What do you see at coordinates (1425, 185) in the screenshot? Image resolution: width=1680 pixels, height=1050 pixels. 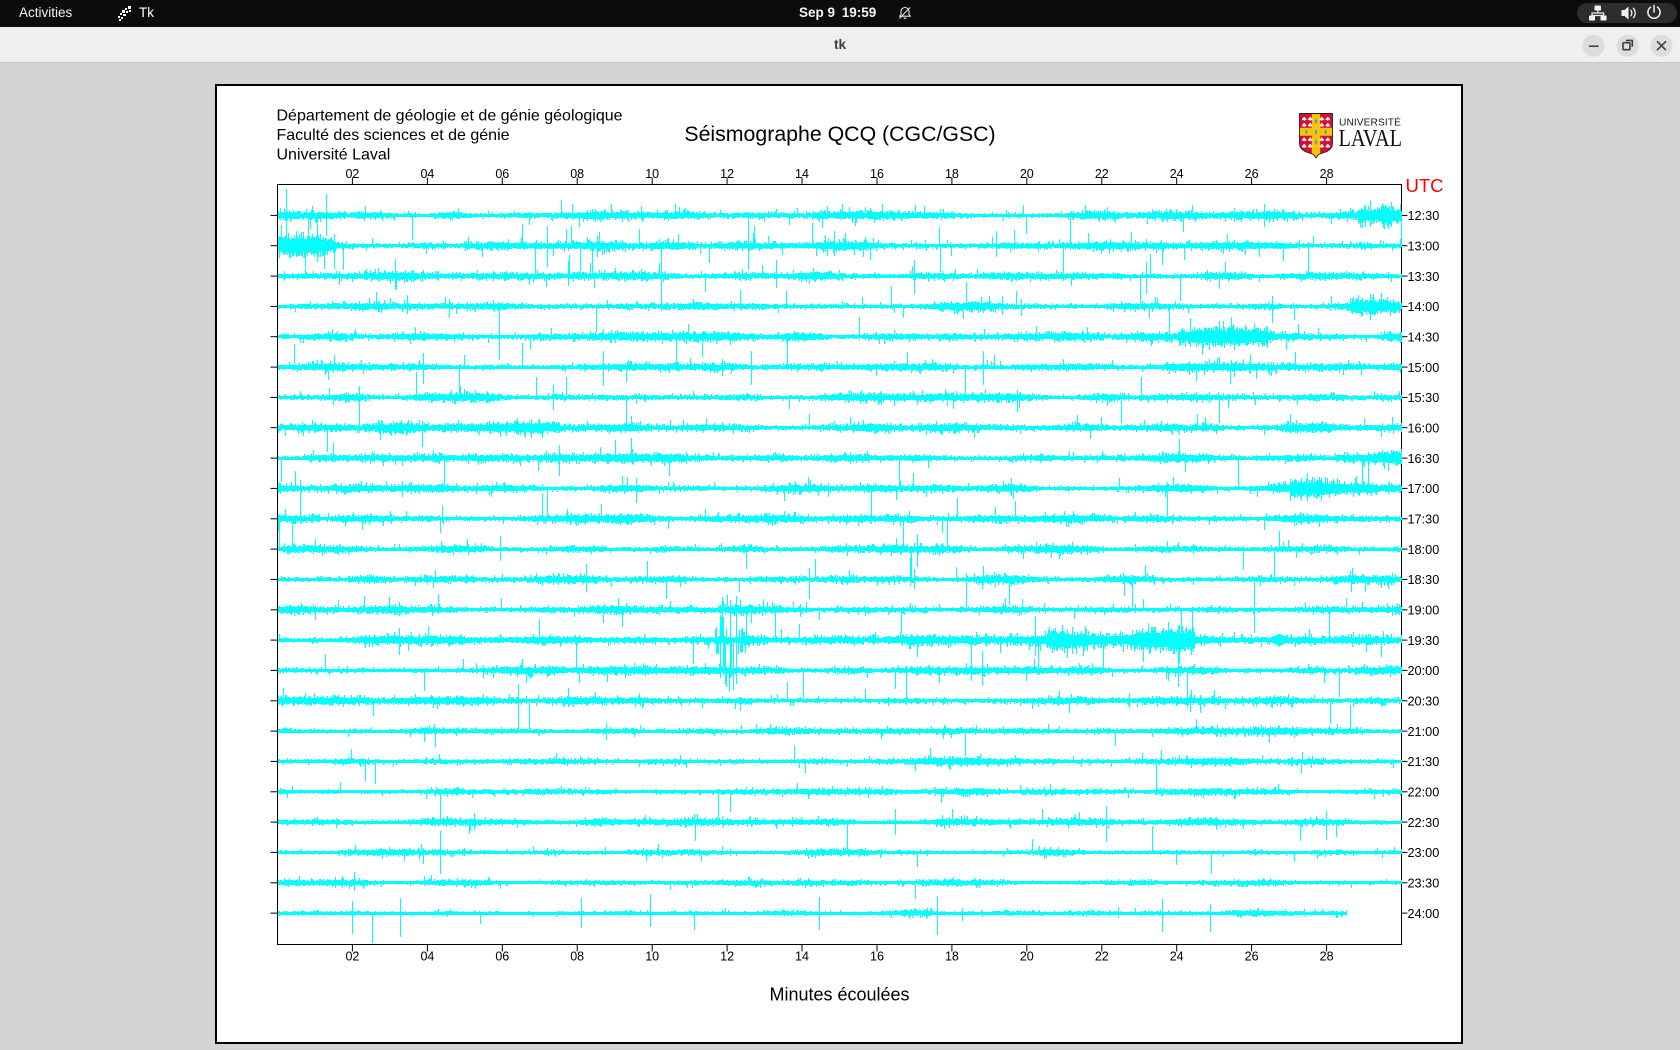 I see `svg-text: UTC` at bounding box center [1425, 185].